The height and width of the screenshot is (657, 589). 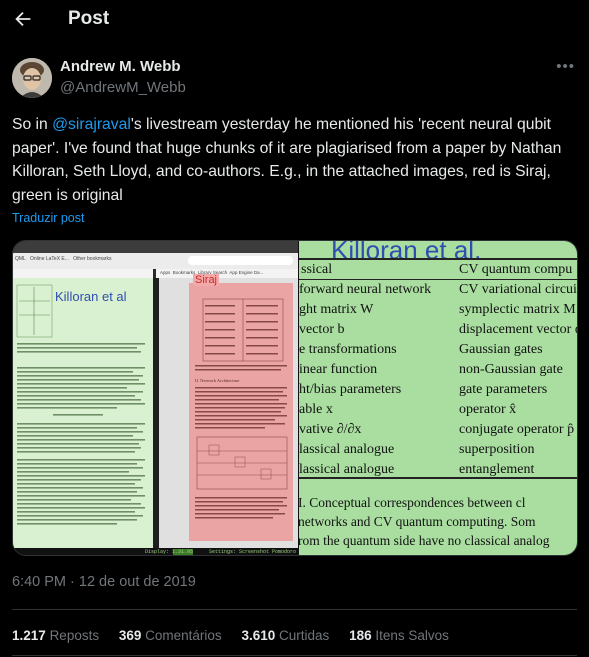 I want to click on mention-link: @sirajraval, so click(x=91, y=124).